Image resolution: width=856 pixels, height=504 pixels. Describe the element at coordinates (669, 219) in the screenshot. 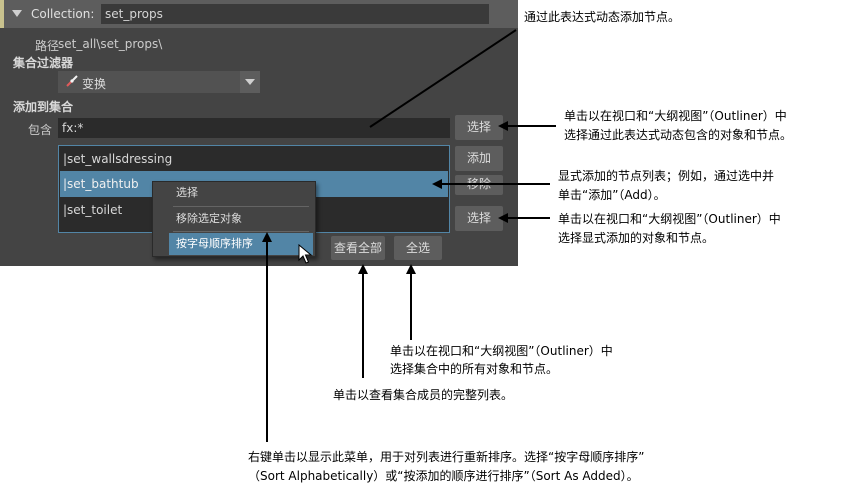

I see `annotation-select-list-1: 单击以在视口和“大纲视图”（Outliner）中` at that location.